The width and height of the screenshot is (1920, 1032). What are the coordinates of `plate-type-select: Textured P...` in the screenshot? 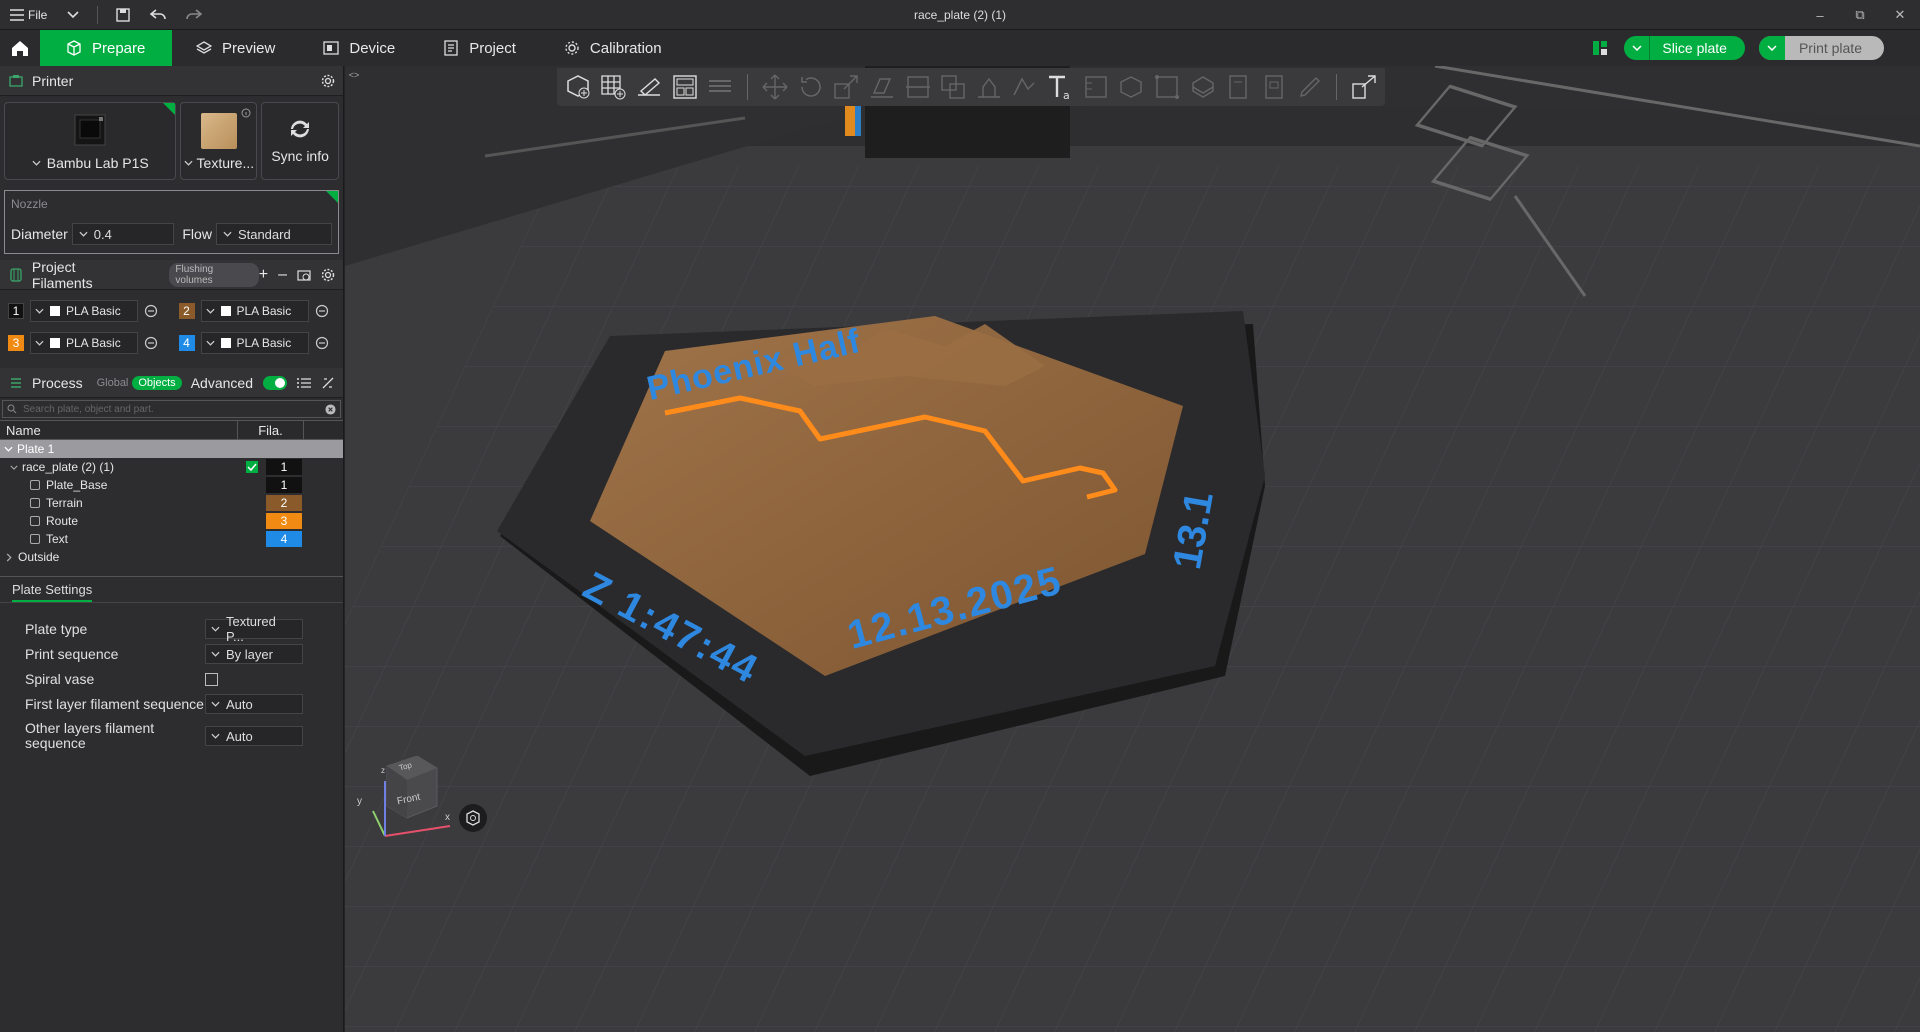 It's located at (254, 629).